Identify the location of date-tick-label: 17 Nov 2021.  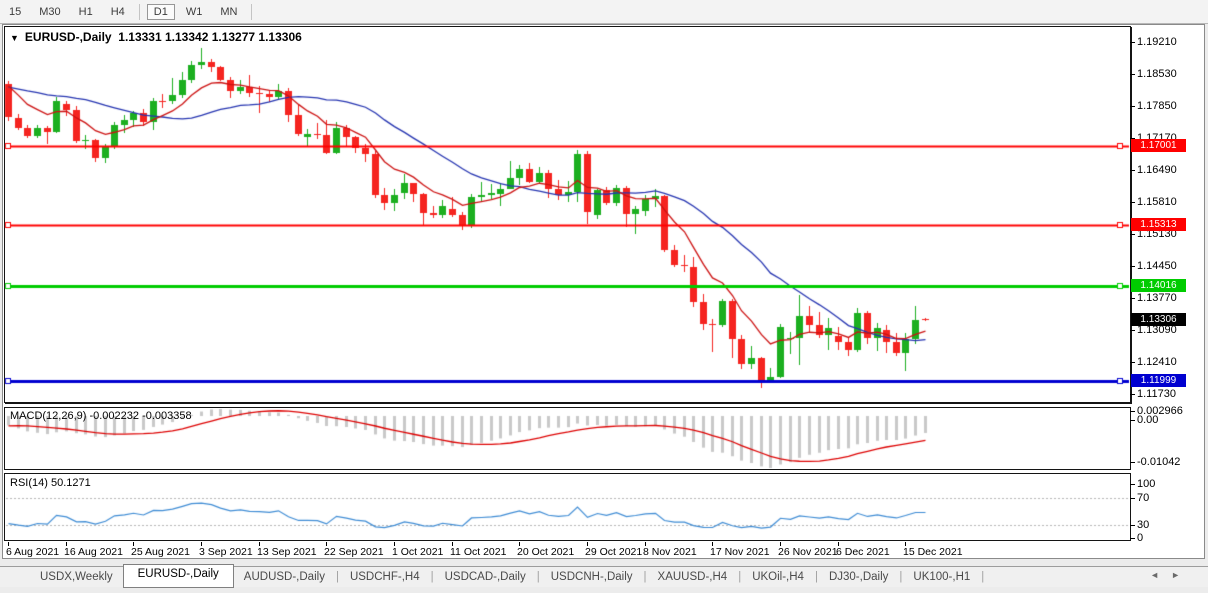
(740, 552).